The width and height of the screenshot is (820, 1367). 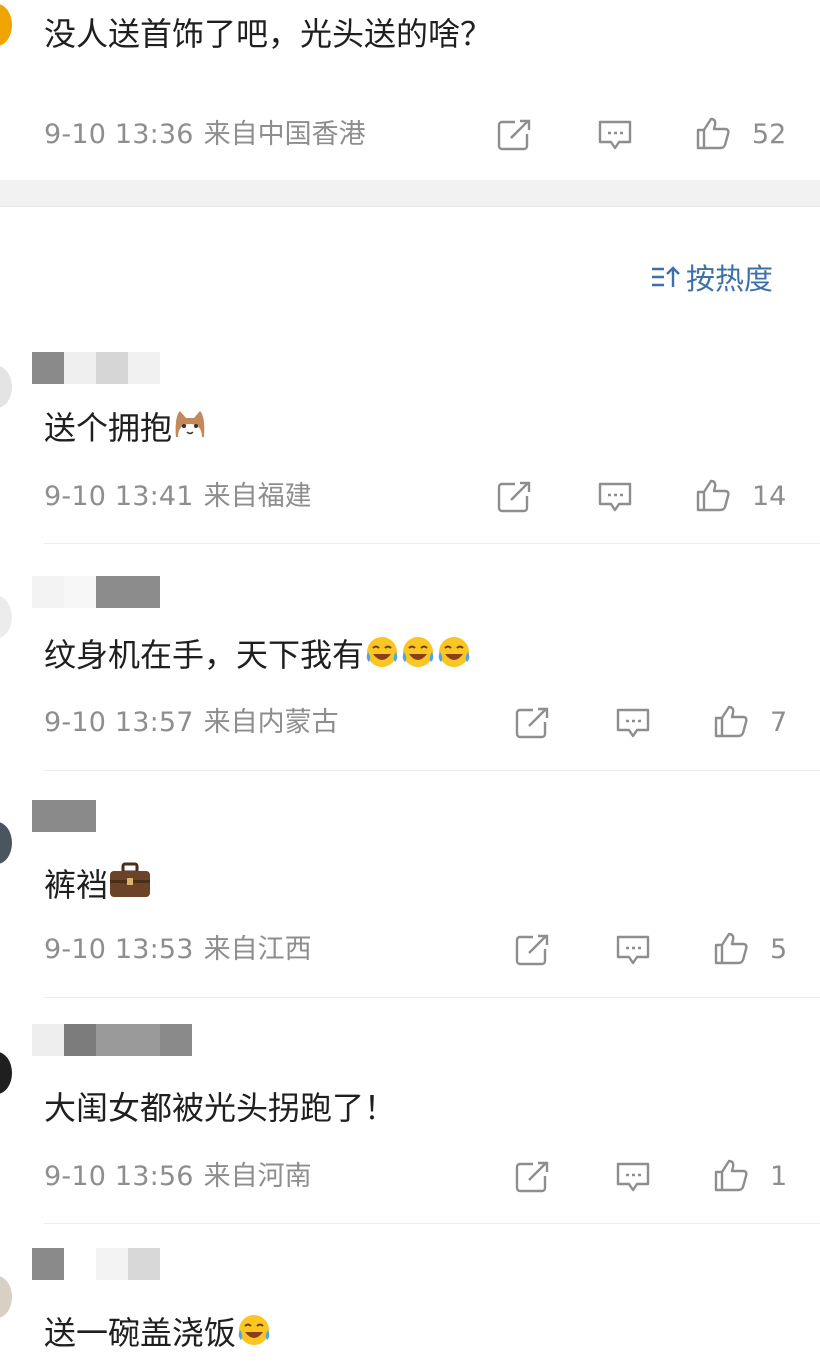 I want to click on comment-location: 来自内蒙古, so click(x=271, y=722).